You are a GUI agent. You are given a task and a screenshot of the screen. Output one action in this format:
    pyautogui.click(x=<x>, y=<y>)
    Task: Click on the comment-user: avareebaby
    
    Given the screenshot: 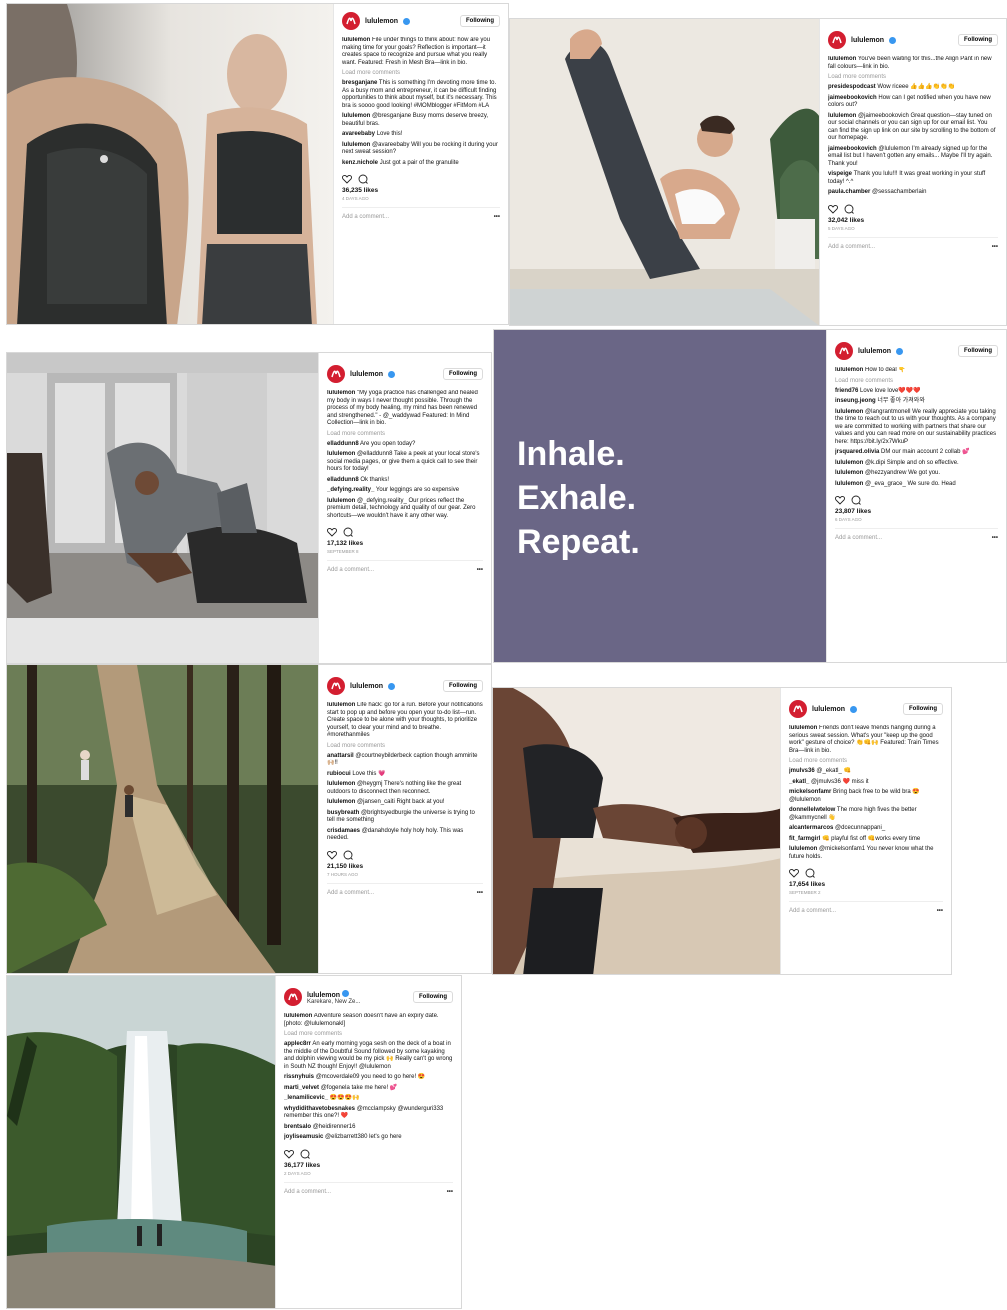 What is the action you would take?
    pyautogui.click(x=358, y=134)
    